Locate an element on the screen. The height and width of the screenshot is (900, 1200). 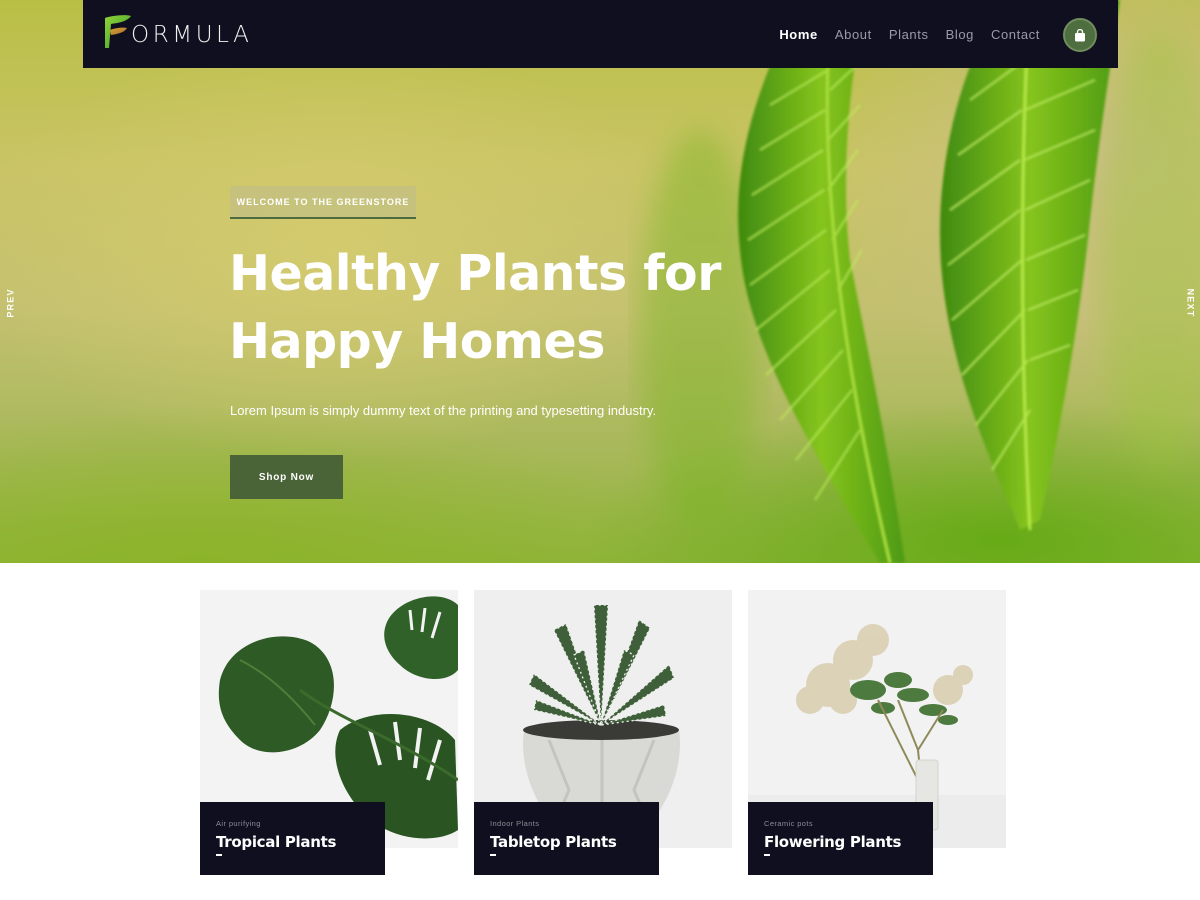
category-title: Tabletop Plants is located at coordinates (553, 842).